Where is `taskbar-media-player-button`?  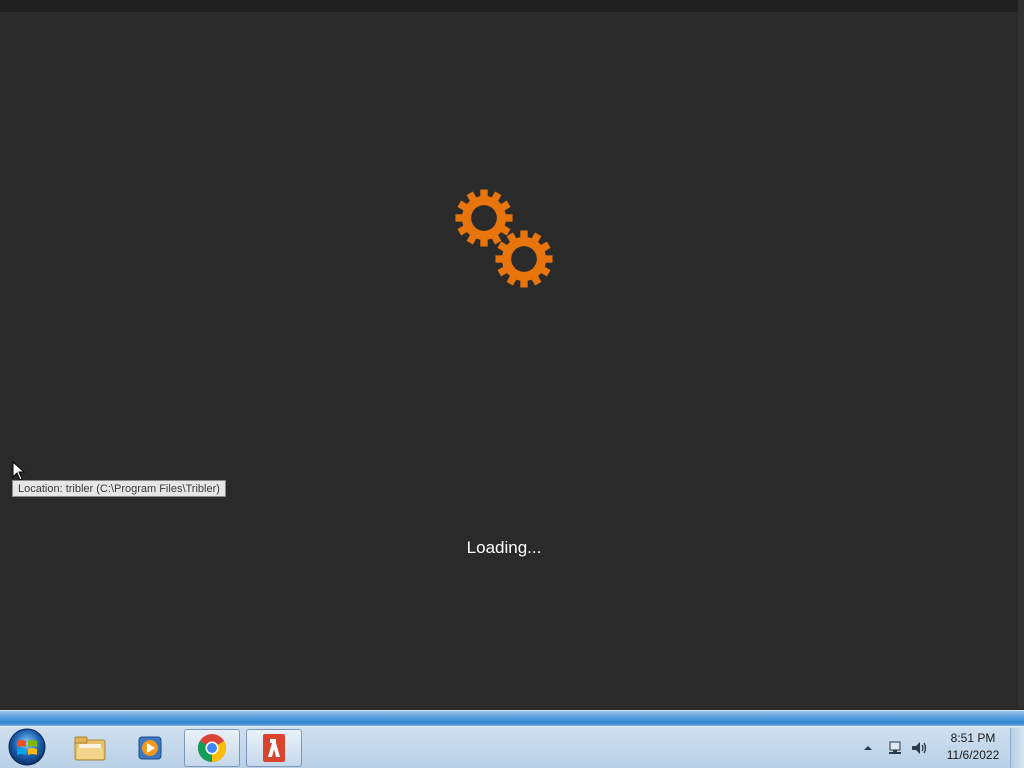 taskbar-media-player-button is located at coordinates (150, 748).